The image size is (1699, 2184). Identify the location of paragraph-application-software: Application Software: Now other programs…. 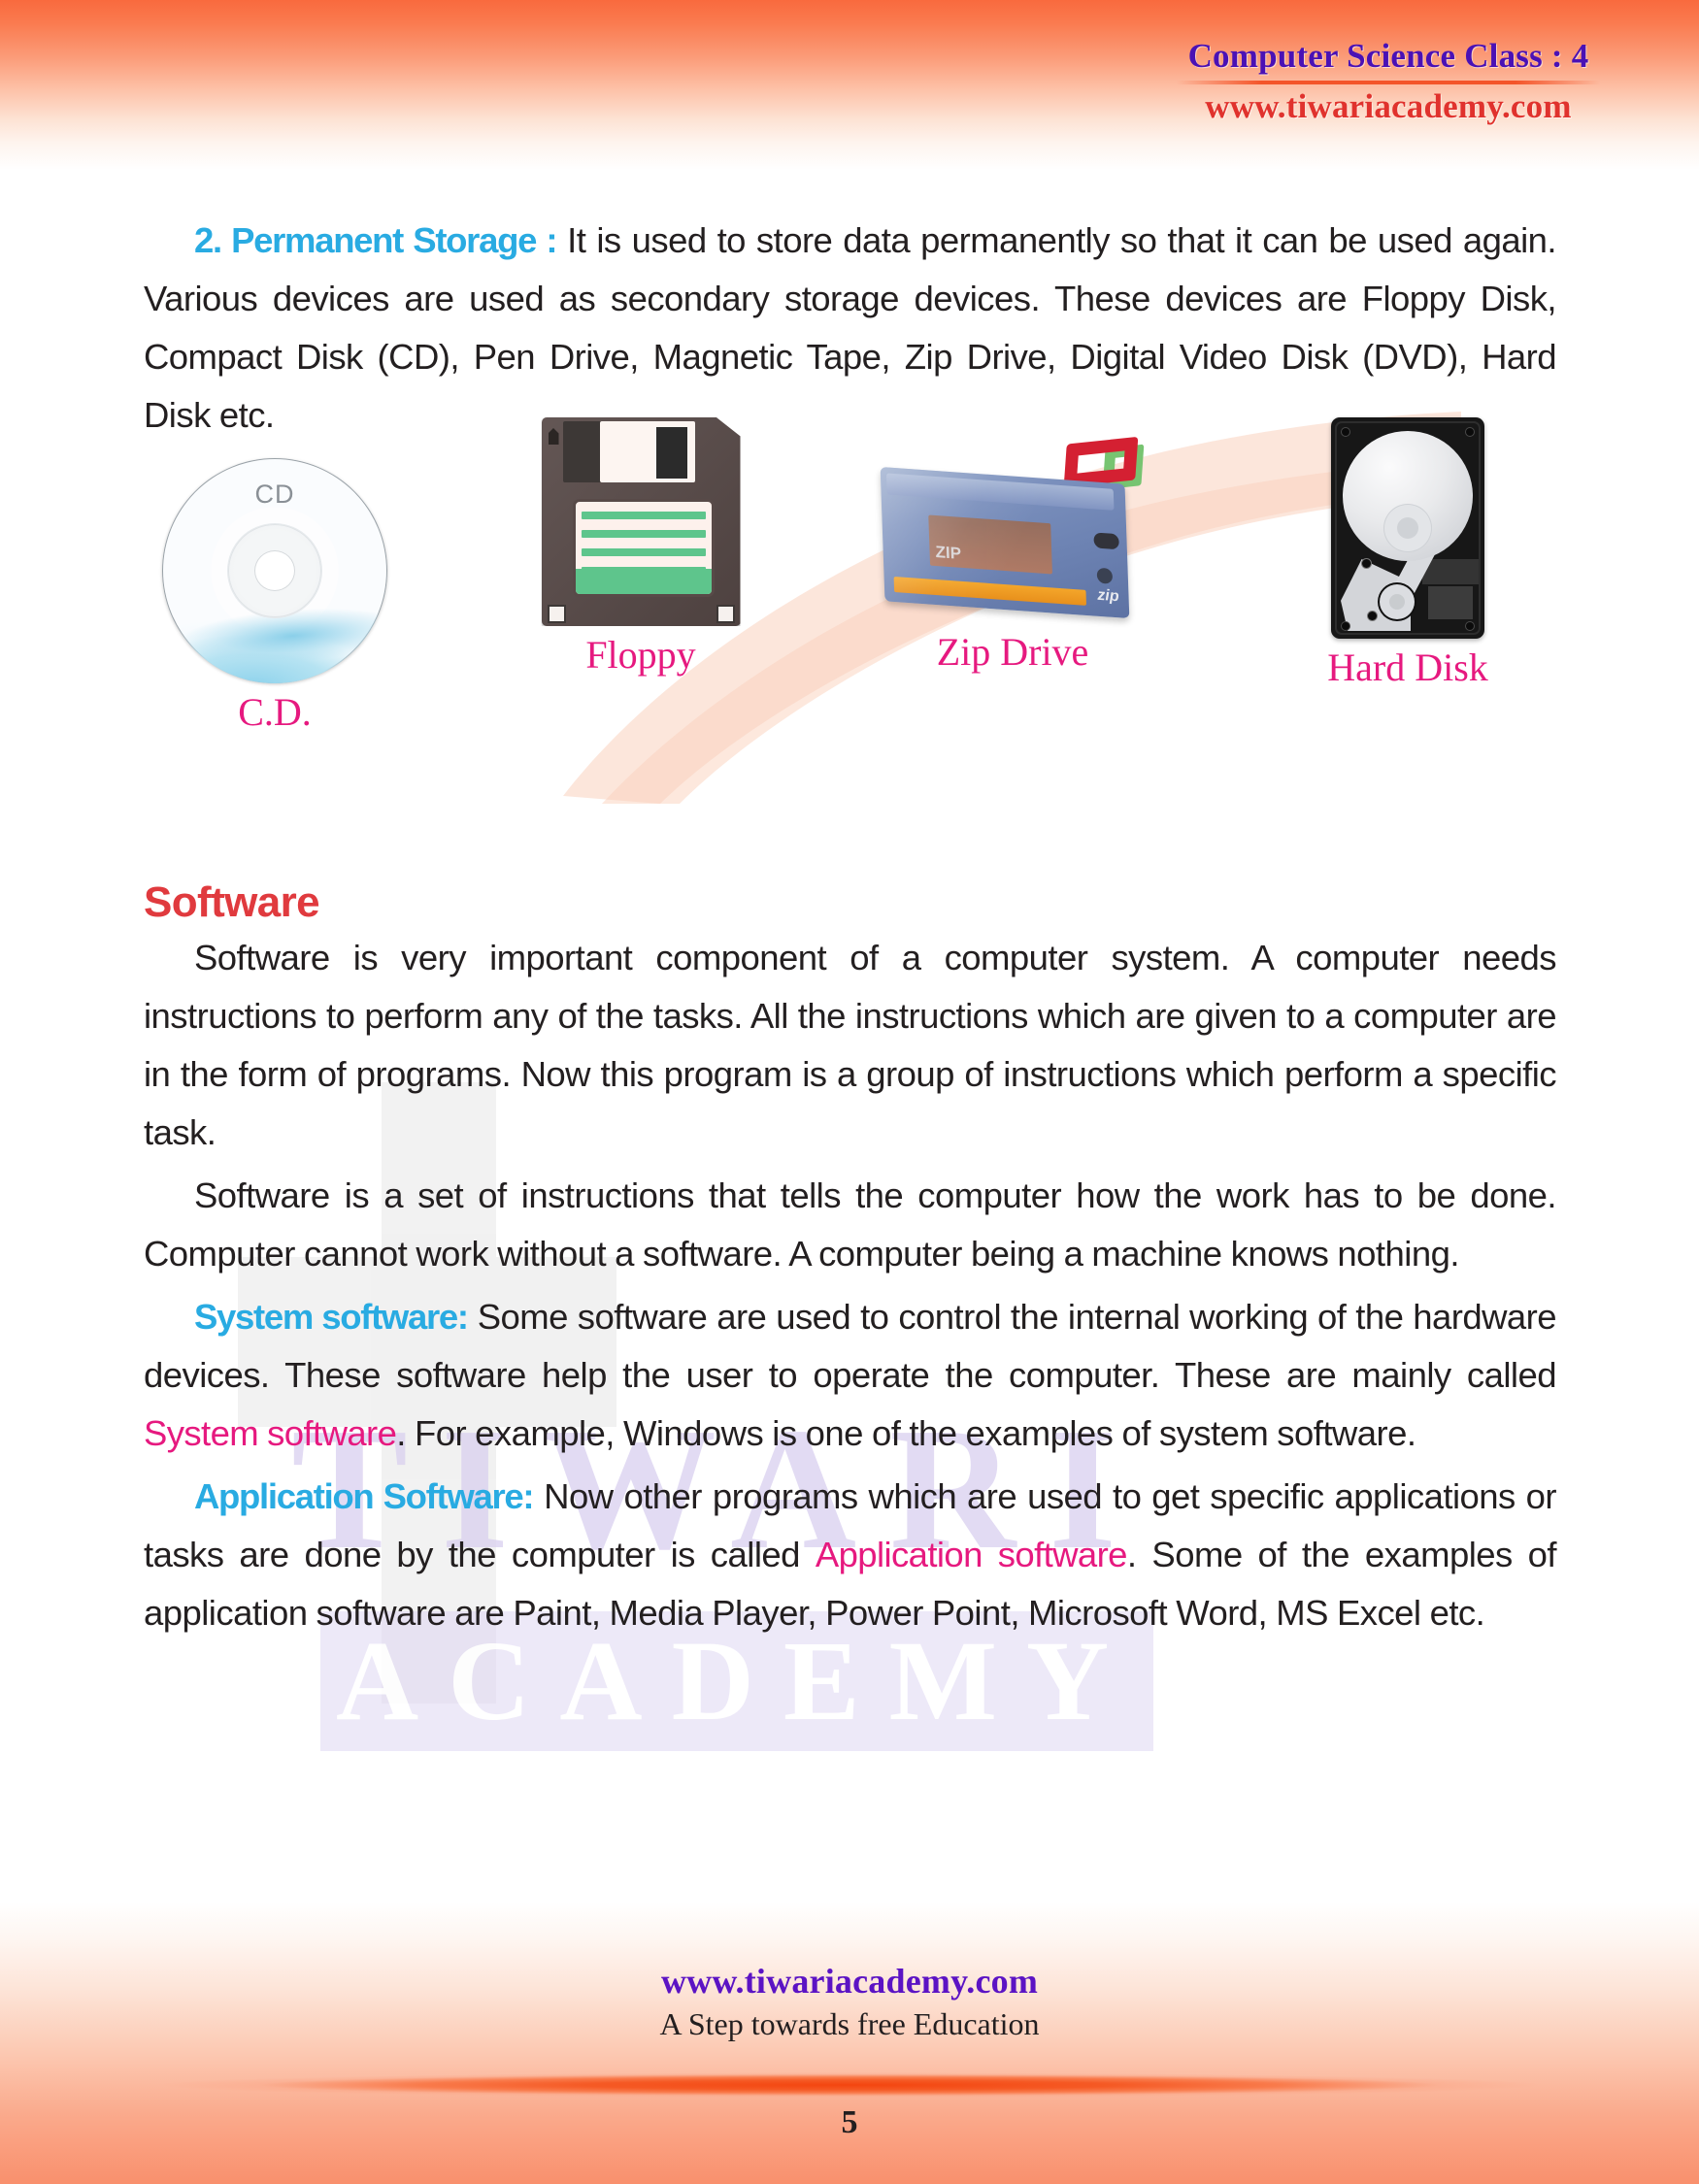
(850, 1555).